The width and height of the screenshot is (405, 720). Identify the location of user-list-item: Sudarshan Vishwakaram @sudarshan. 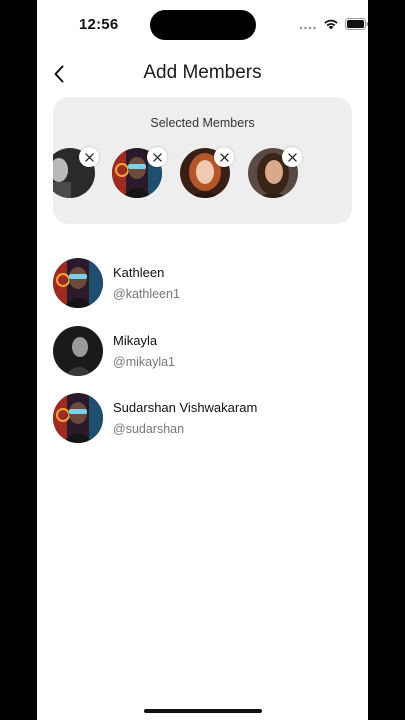
(203, 419).